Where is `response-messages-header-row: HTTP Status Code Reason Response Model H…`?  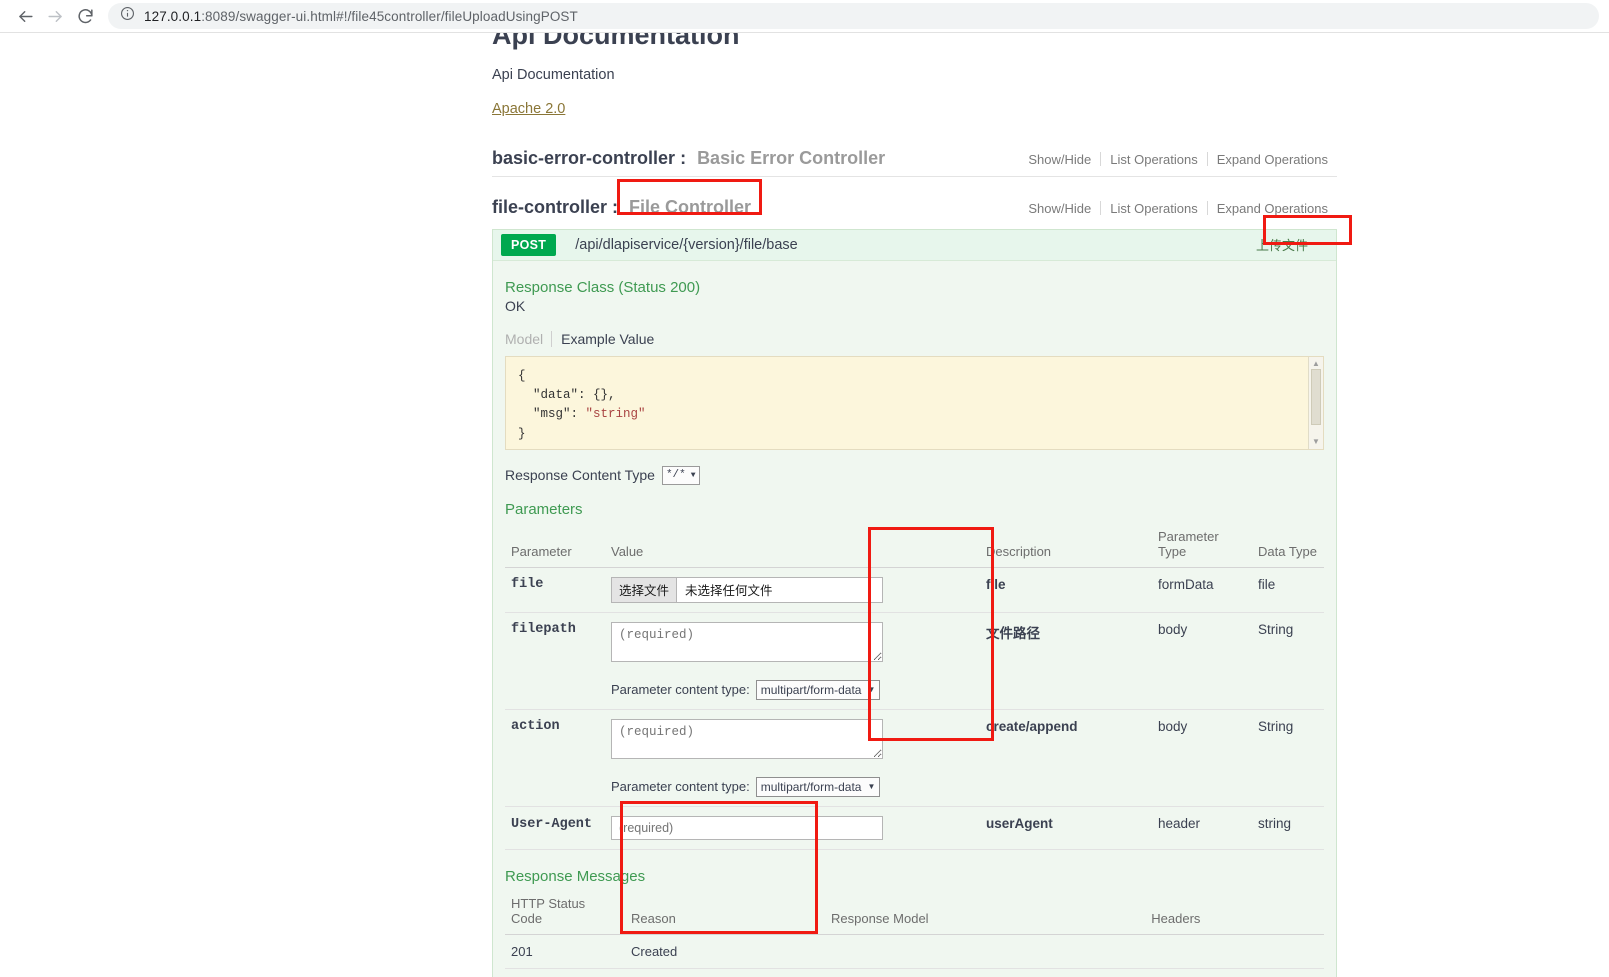 response-messages-header-row: HTTP Status Code Reason Response Model H… is located at coordinates (914, 913).